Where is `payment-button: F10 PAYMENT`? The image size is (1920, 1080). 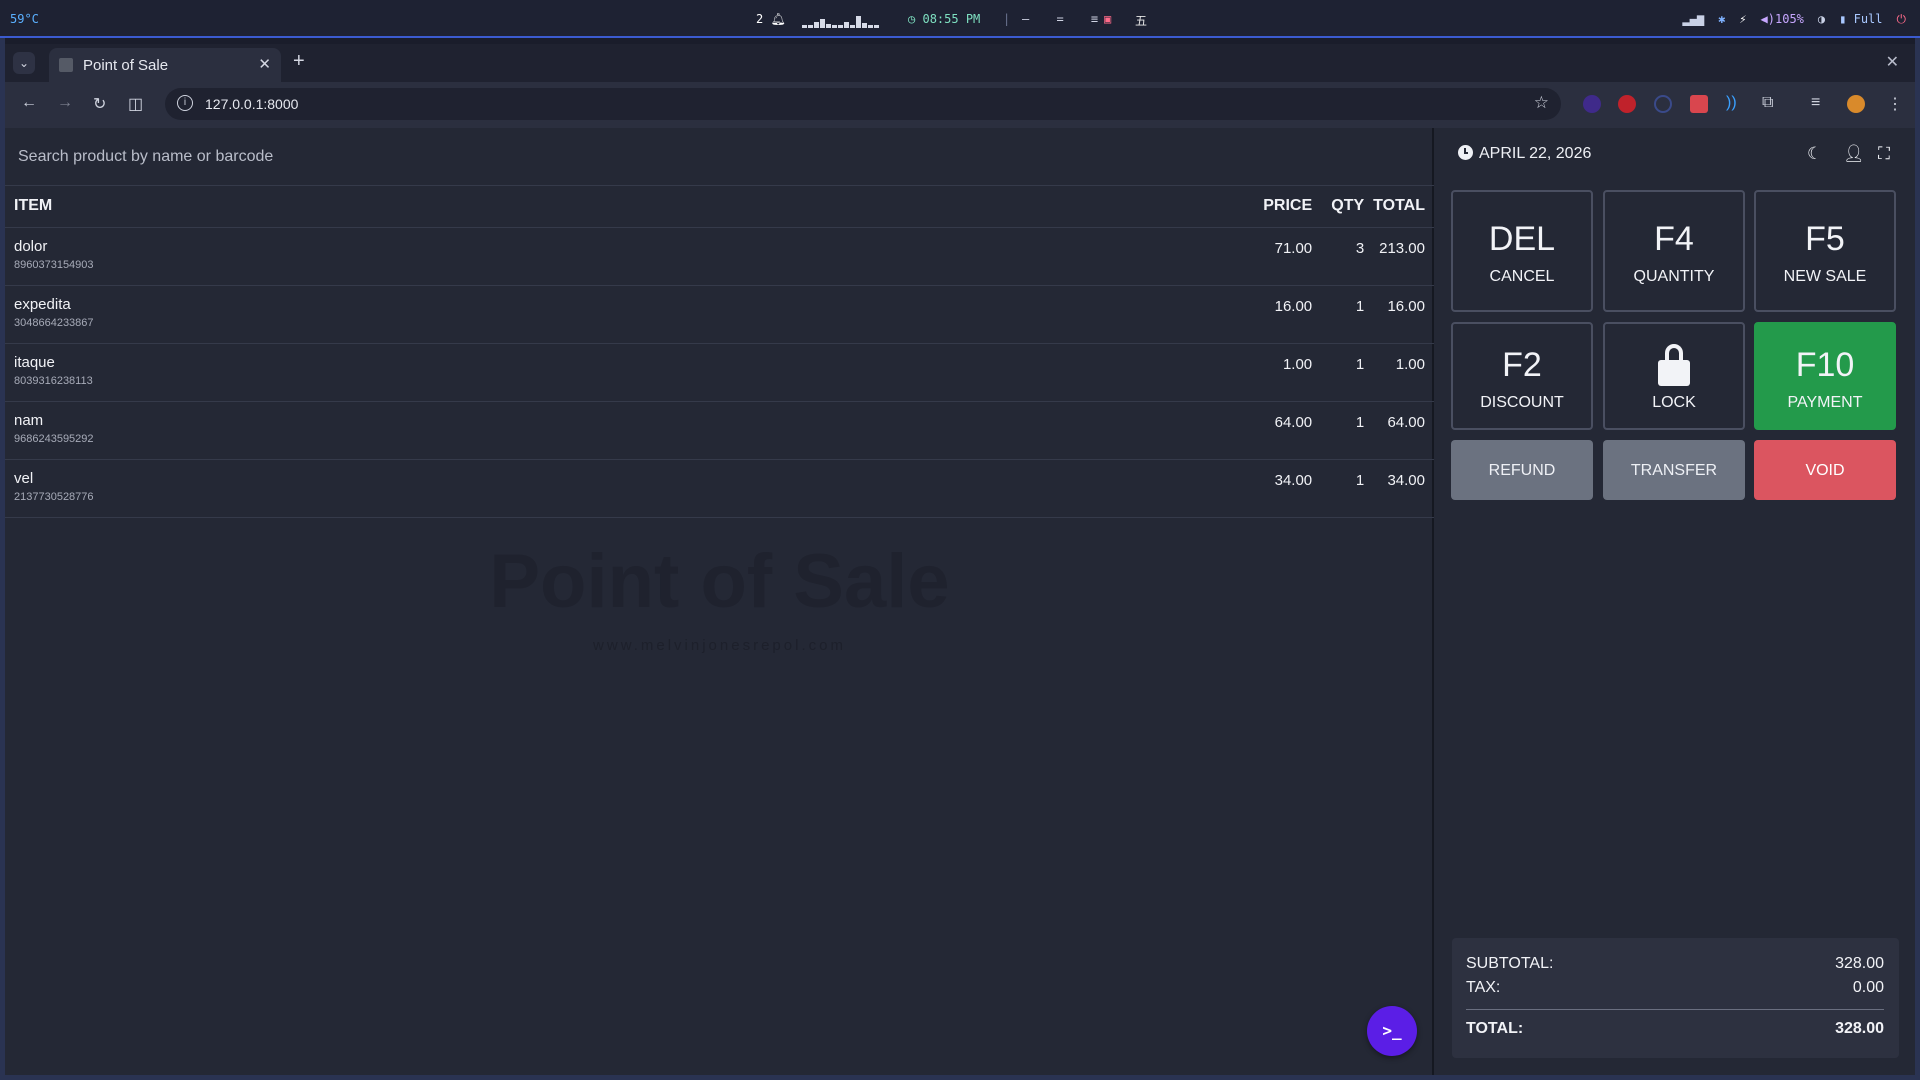
payment-button: F10 PAYMENT is located at coordinates (1825, 376).